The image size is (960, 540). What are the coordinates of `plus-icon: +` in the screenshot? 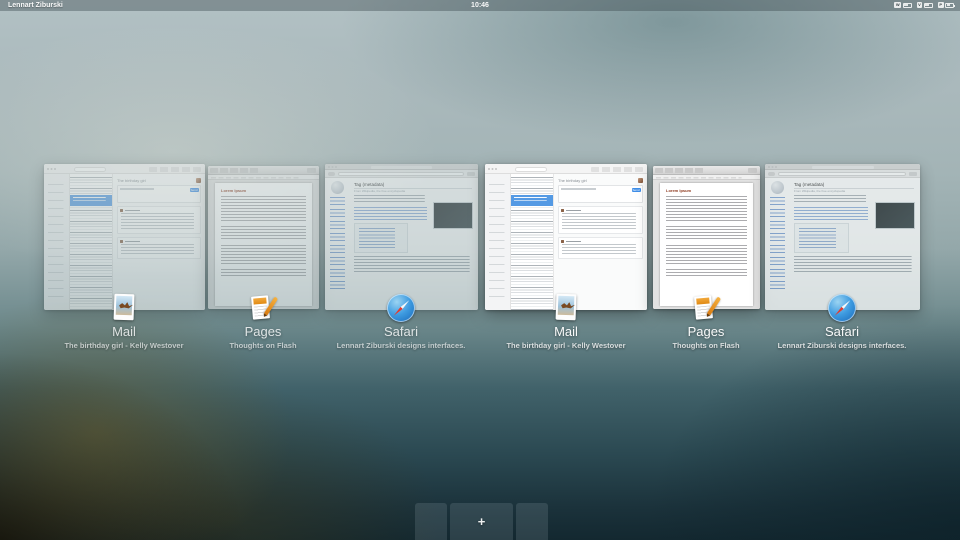 It's located at (481, 521).